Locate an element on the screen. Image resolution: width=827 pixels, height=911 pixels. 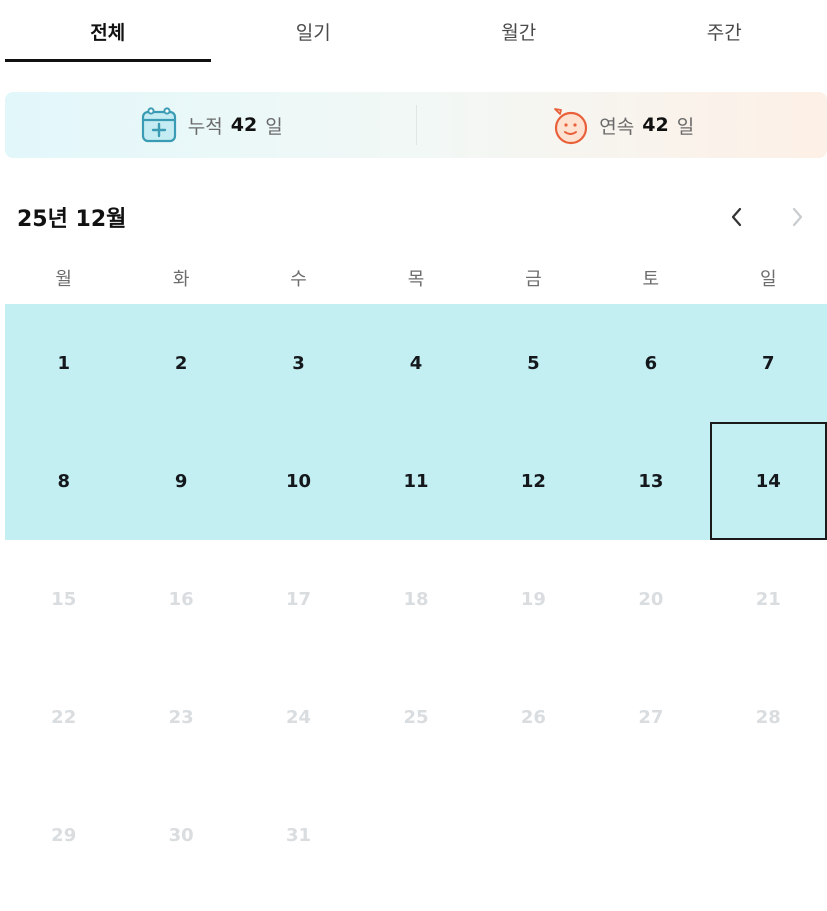
weekday-wed: 수 is located at coordinates (298, 279).